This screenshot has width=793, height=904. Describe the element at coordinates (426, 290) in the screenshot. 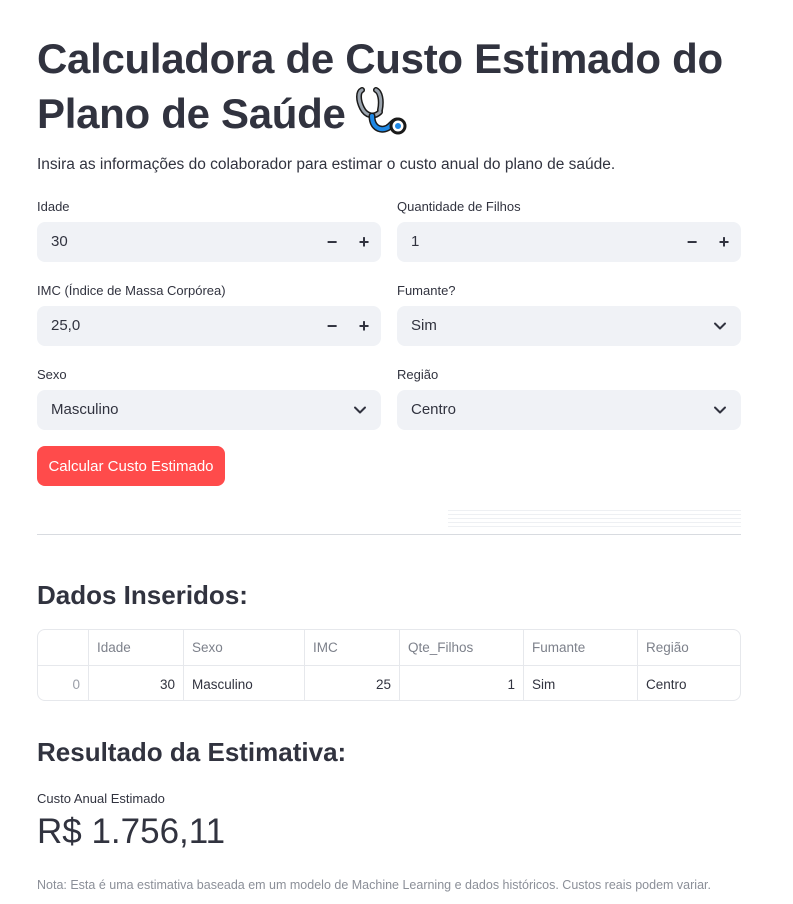

I see `fumante-label: Fumante?` at that location.